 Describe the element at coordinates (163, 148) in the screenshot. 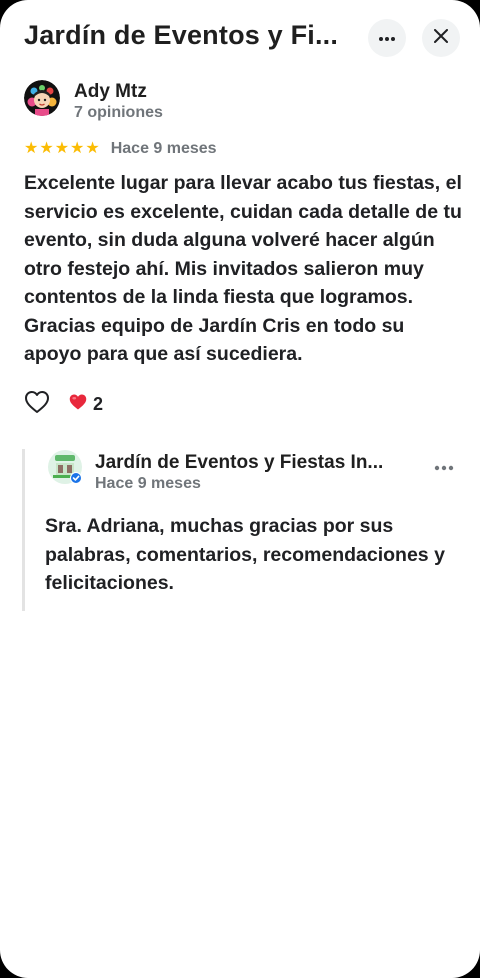

I see `review-time: Hace 9 meses` at that location.